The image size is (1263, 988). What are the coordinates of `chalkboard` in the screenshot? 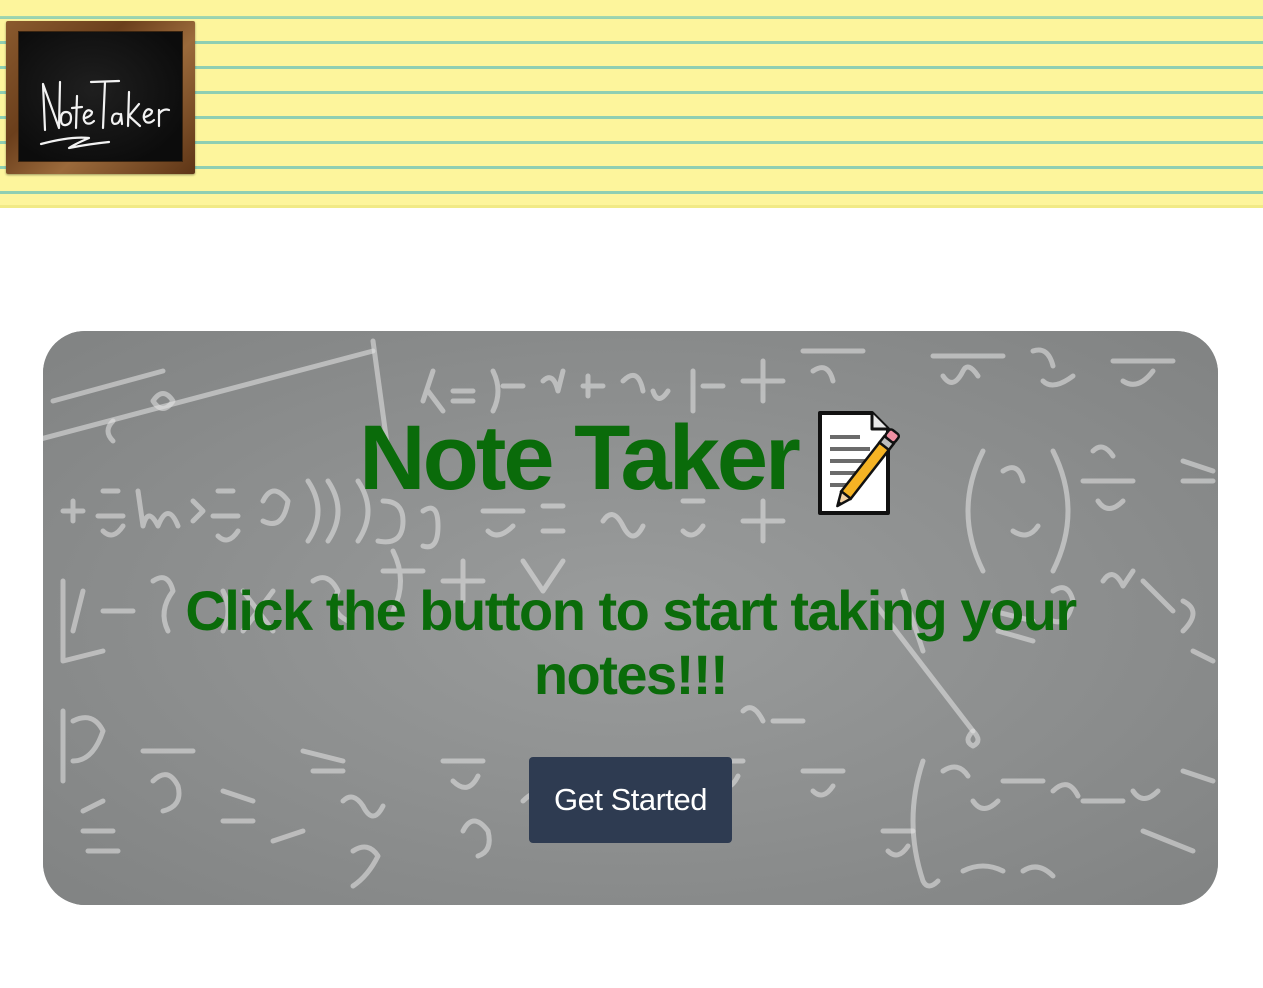 It's located at (100, 96).